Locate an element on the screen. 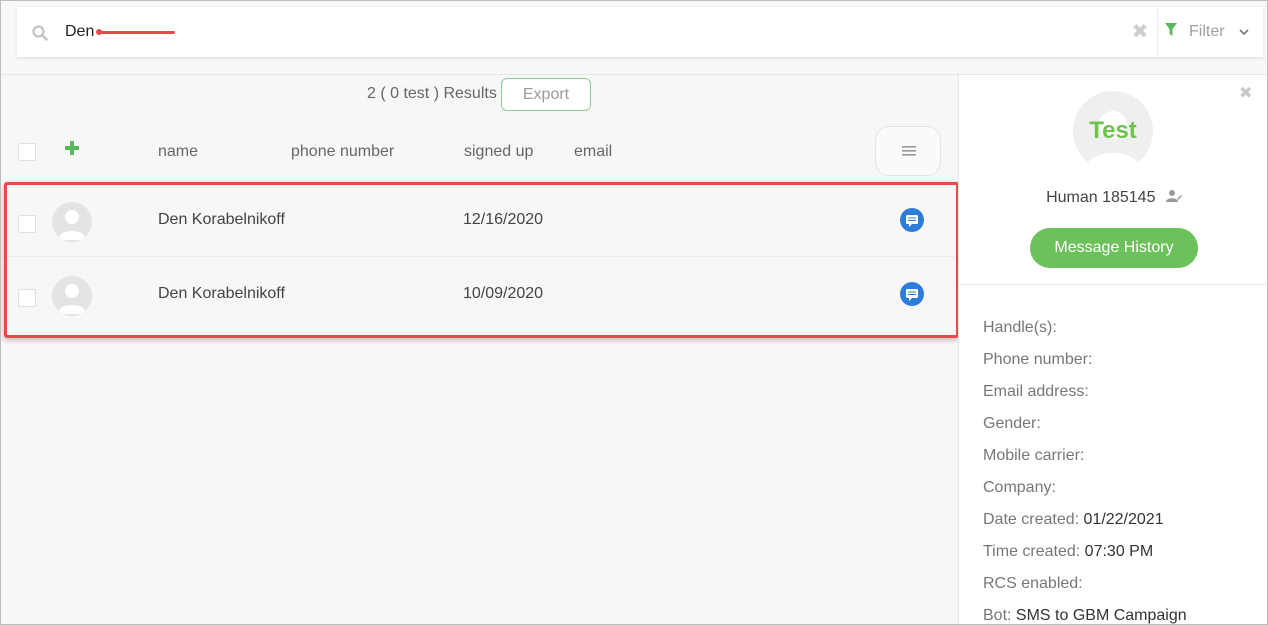 This screenshot has width=1268, height=625. table-row: Den Korabelnikoff 10/09/2020 is located at coordinates (479, 292).